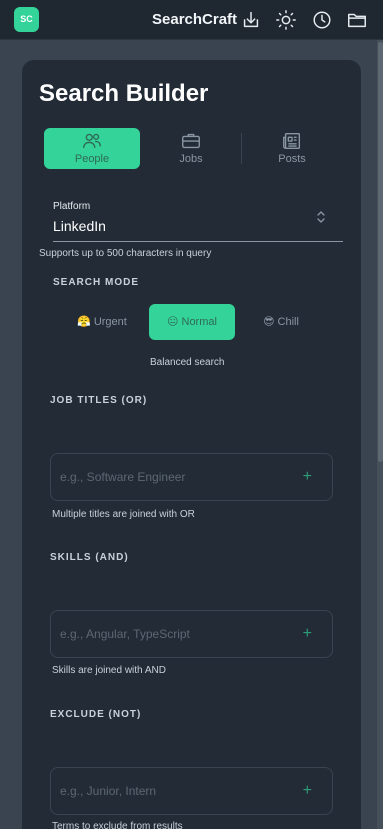 The image size is (383, 829). I want to click on mode-urgent-button: 😤 Urgent, so click(102, 322).